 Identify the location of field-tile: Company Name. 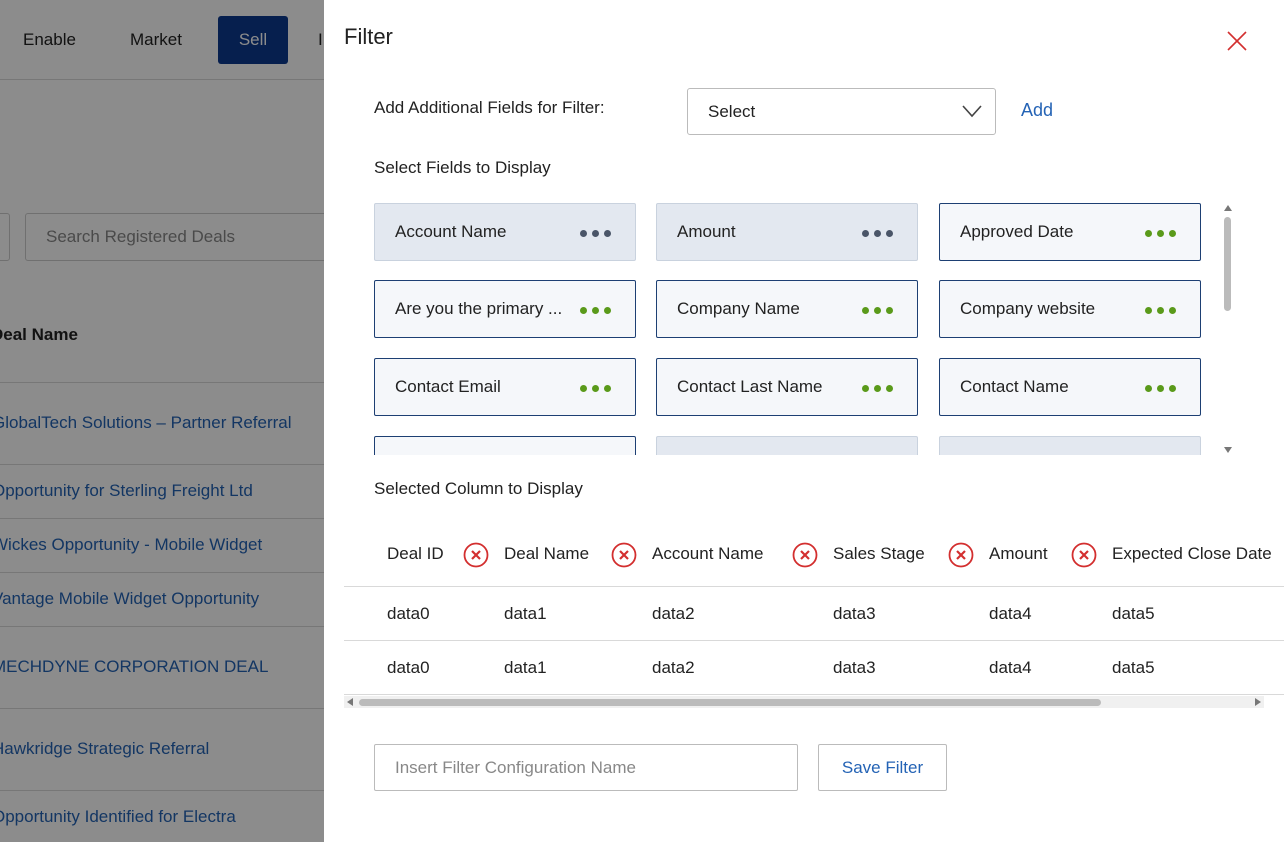
(787, 309).